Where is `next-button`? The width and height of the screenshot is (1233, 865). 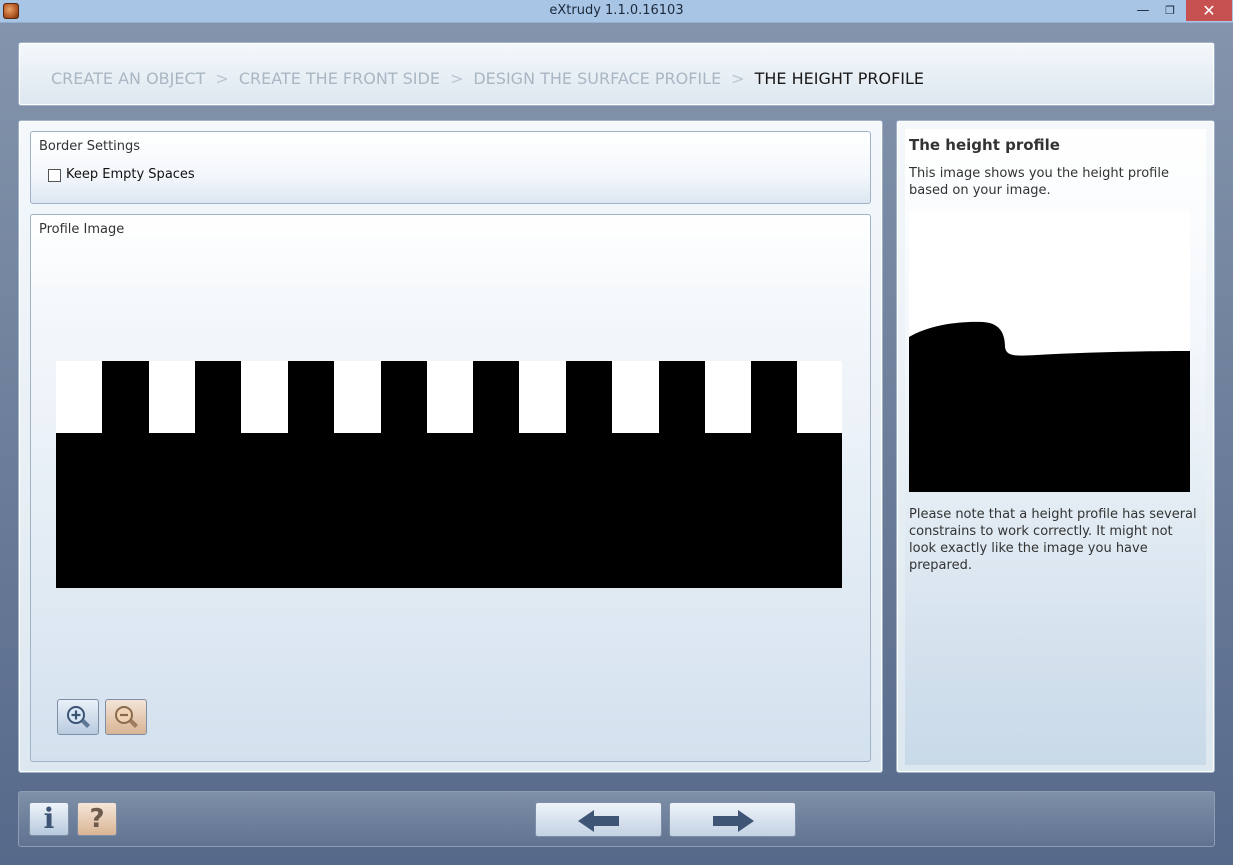 next-button is located at coordinates (732, 819).